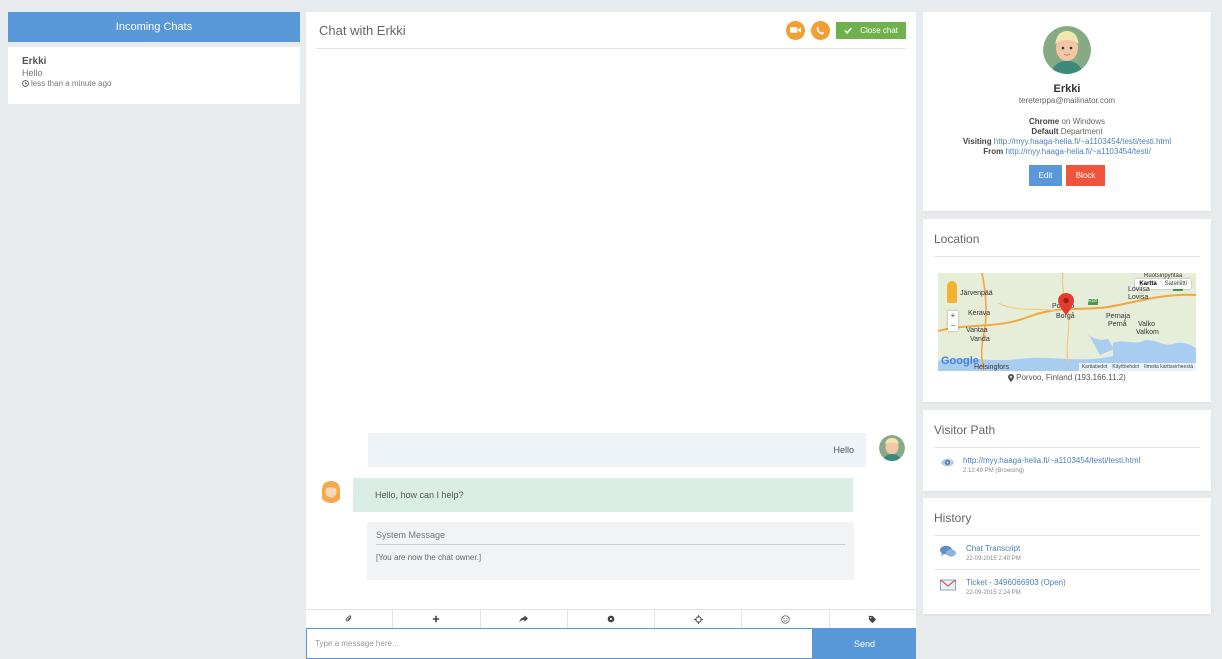  Describe the element at coordinates (976, 293) in the screenshot. I see `map-place-label: Järvenpää` at that location.